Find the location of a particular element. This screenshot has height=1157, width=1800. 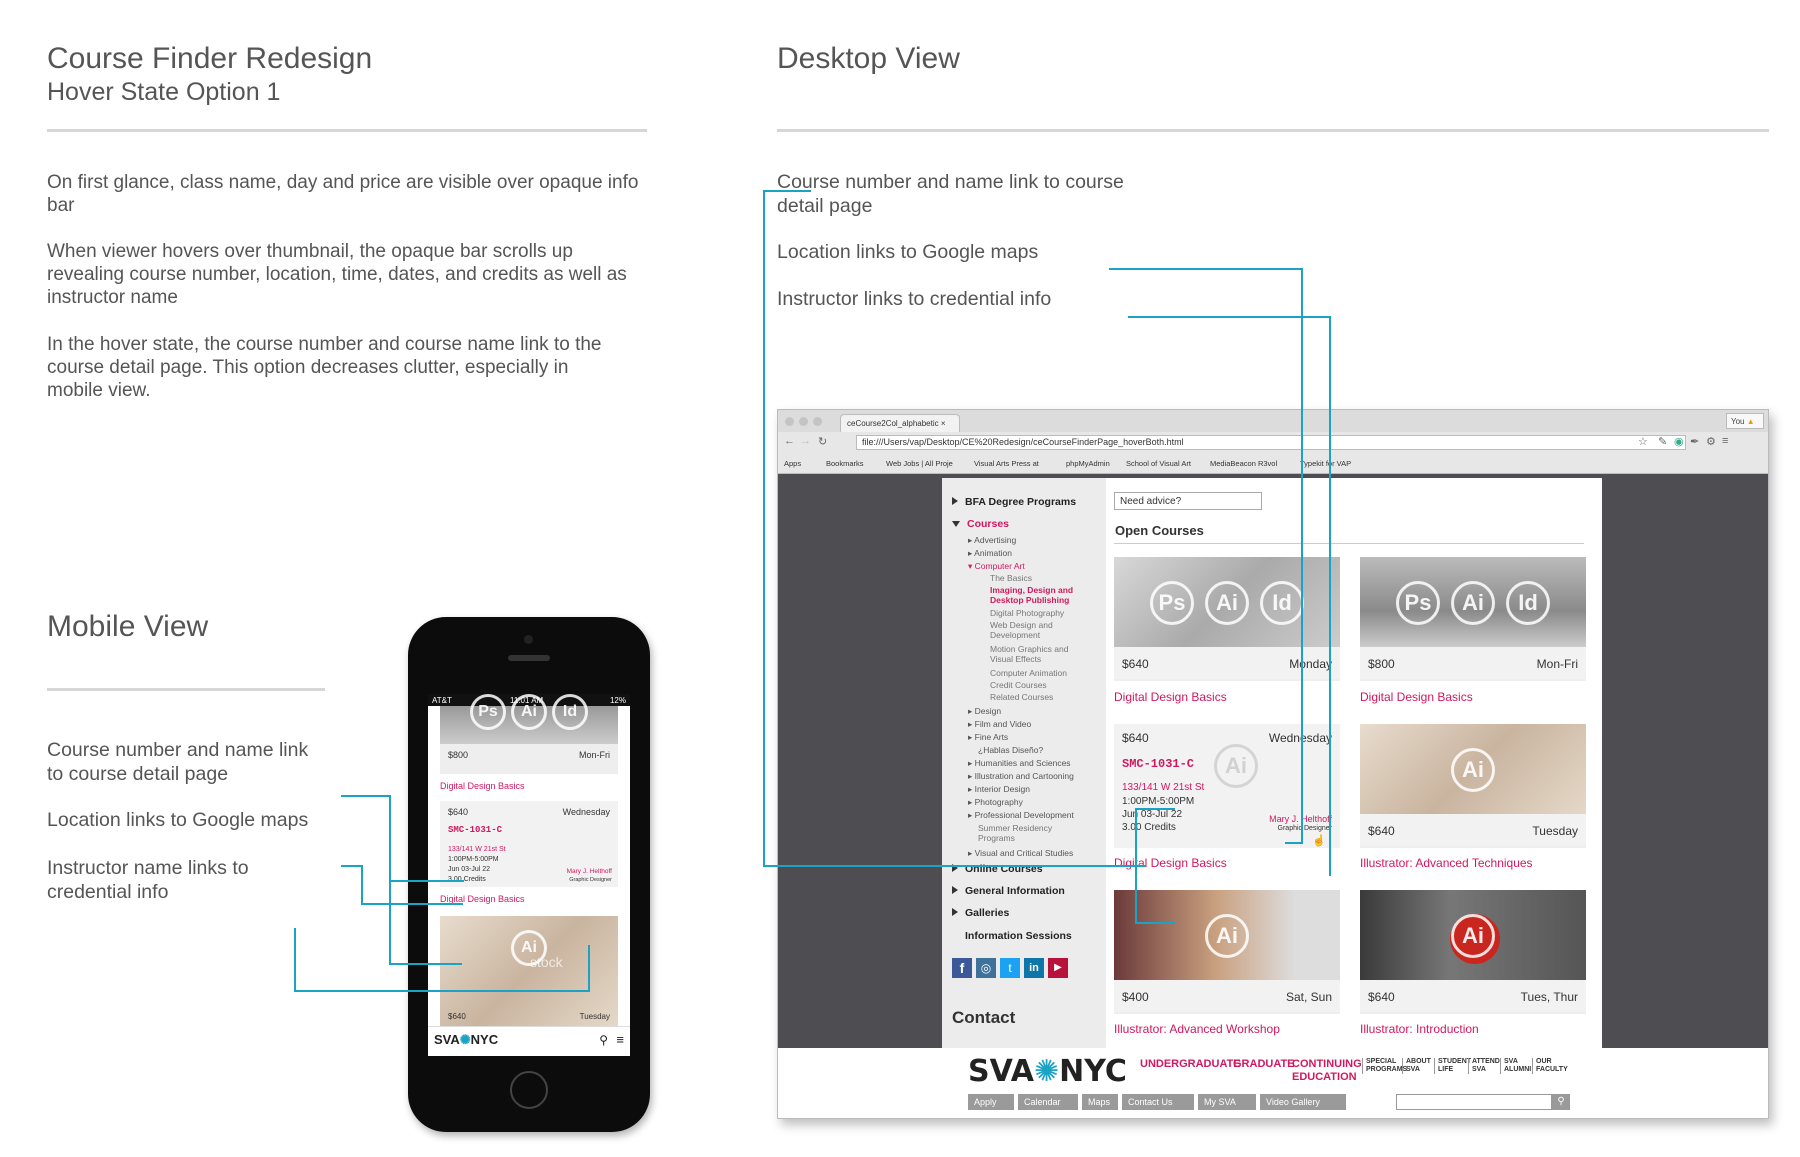

mobile-search-icon: ⚲ is located at coordinates (603, 1040).